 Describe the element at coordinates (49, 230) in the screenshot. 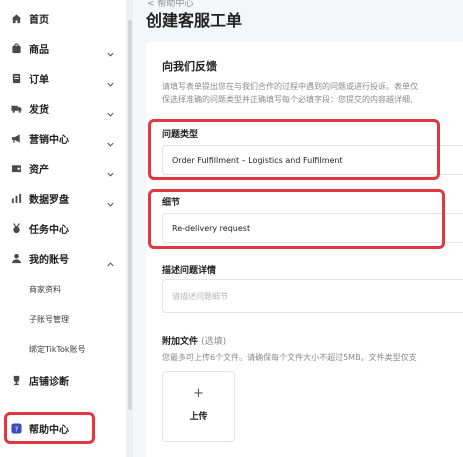

I see `sidebar-item-label: 任务中心` at that location.